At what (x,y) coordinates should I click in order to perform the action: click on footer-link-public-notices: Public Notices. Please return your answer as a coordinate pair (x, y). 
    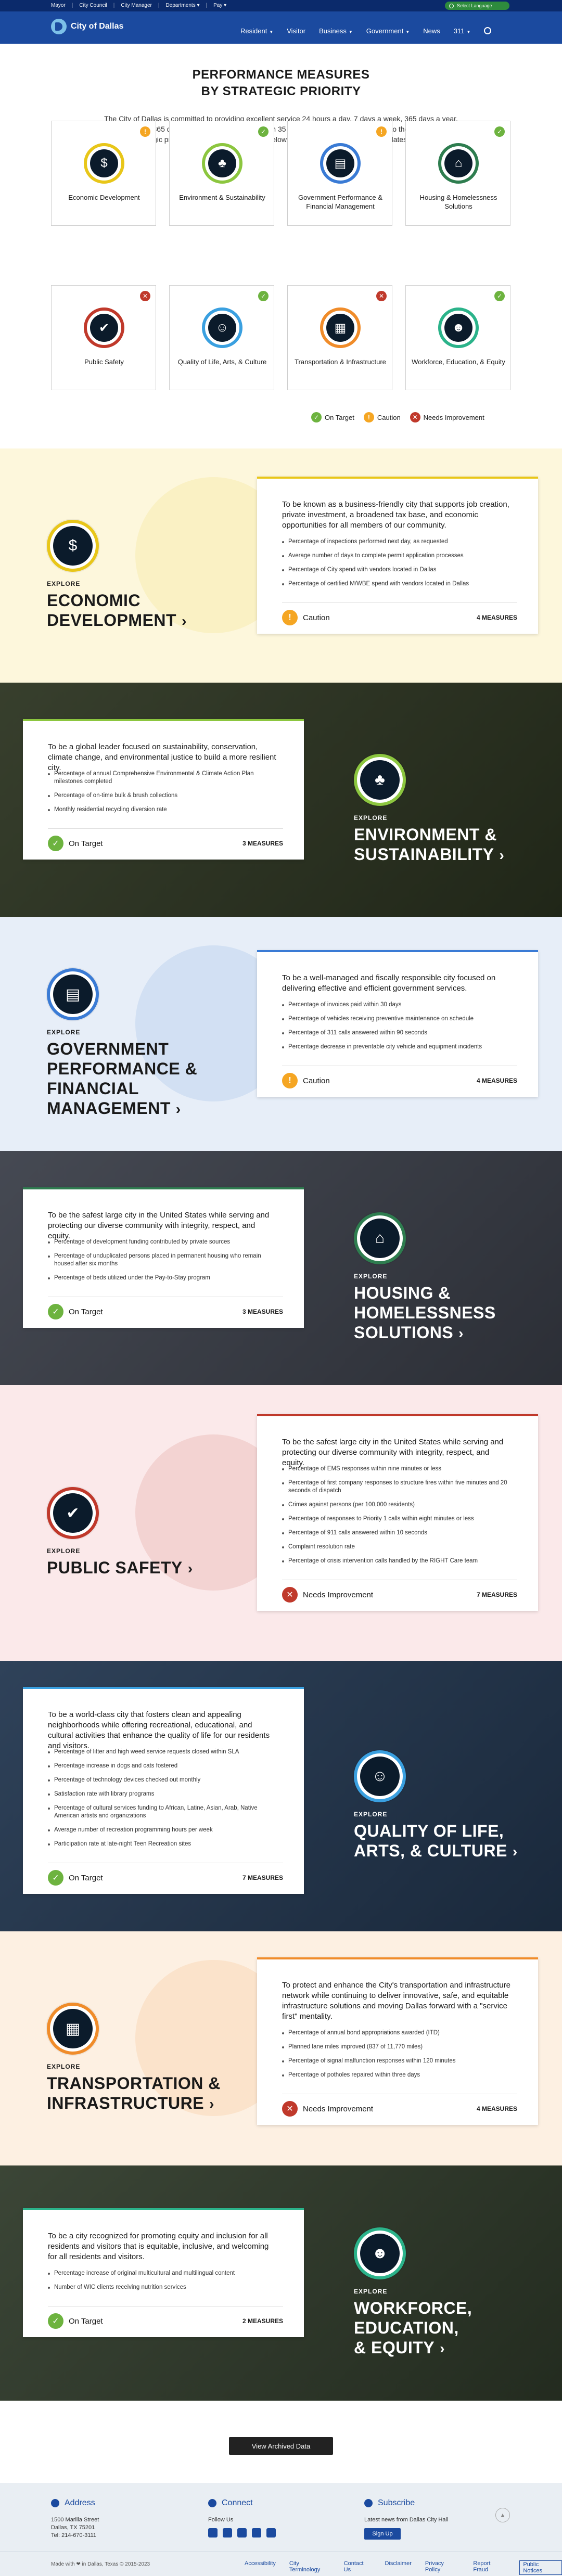
    Looking at the image, I should click on (540, 2568).